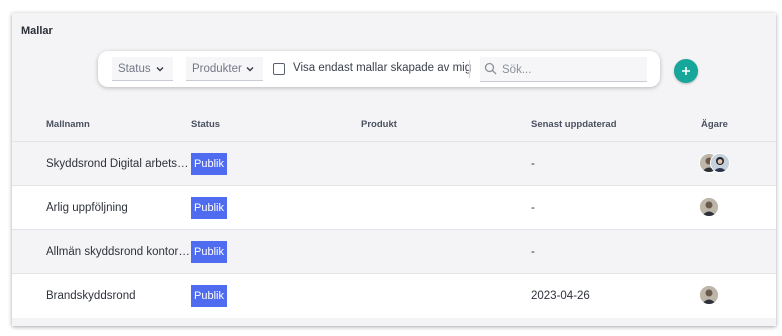 The image size is (782, 336). What do you see at coordinates (490, 68) in the screenshot?
I see `search-icon` at bounding box center [490, 68].